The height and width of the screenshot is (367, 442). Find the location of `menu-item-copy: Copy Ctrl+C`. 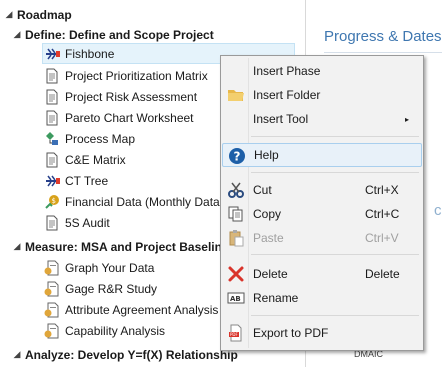

menu-item-copy: Copy Ctrl+C is located at coordinates (322, 214).